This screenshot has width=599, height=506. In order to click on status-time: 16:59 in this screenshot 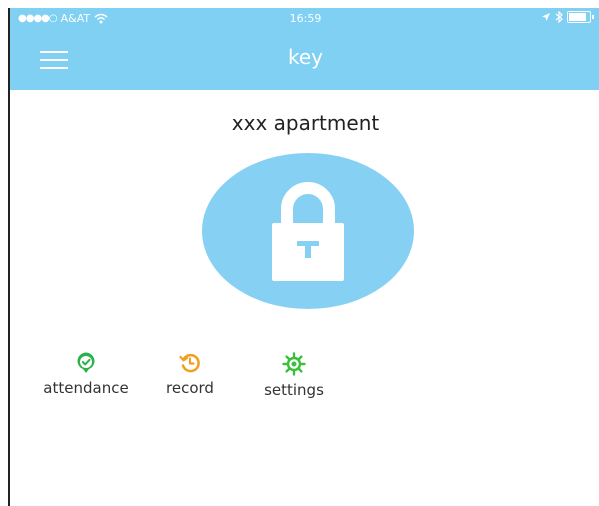, I will do `click(305, 18)`.